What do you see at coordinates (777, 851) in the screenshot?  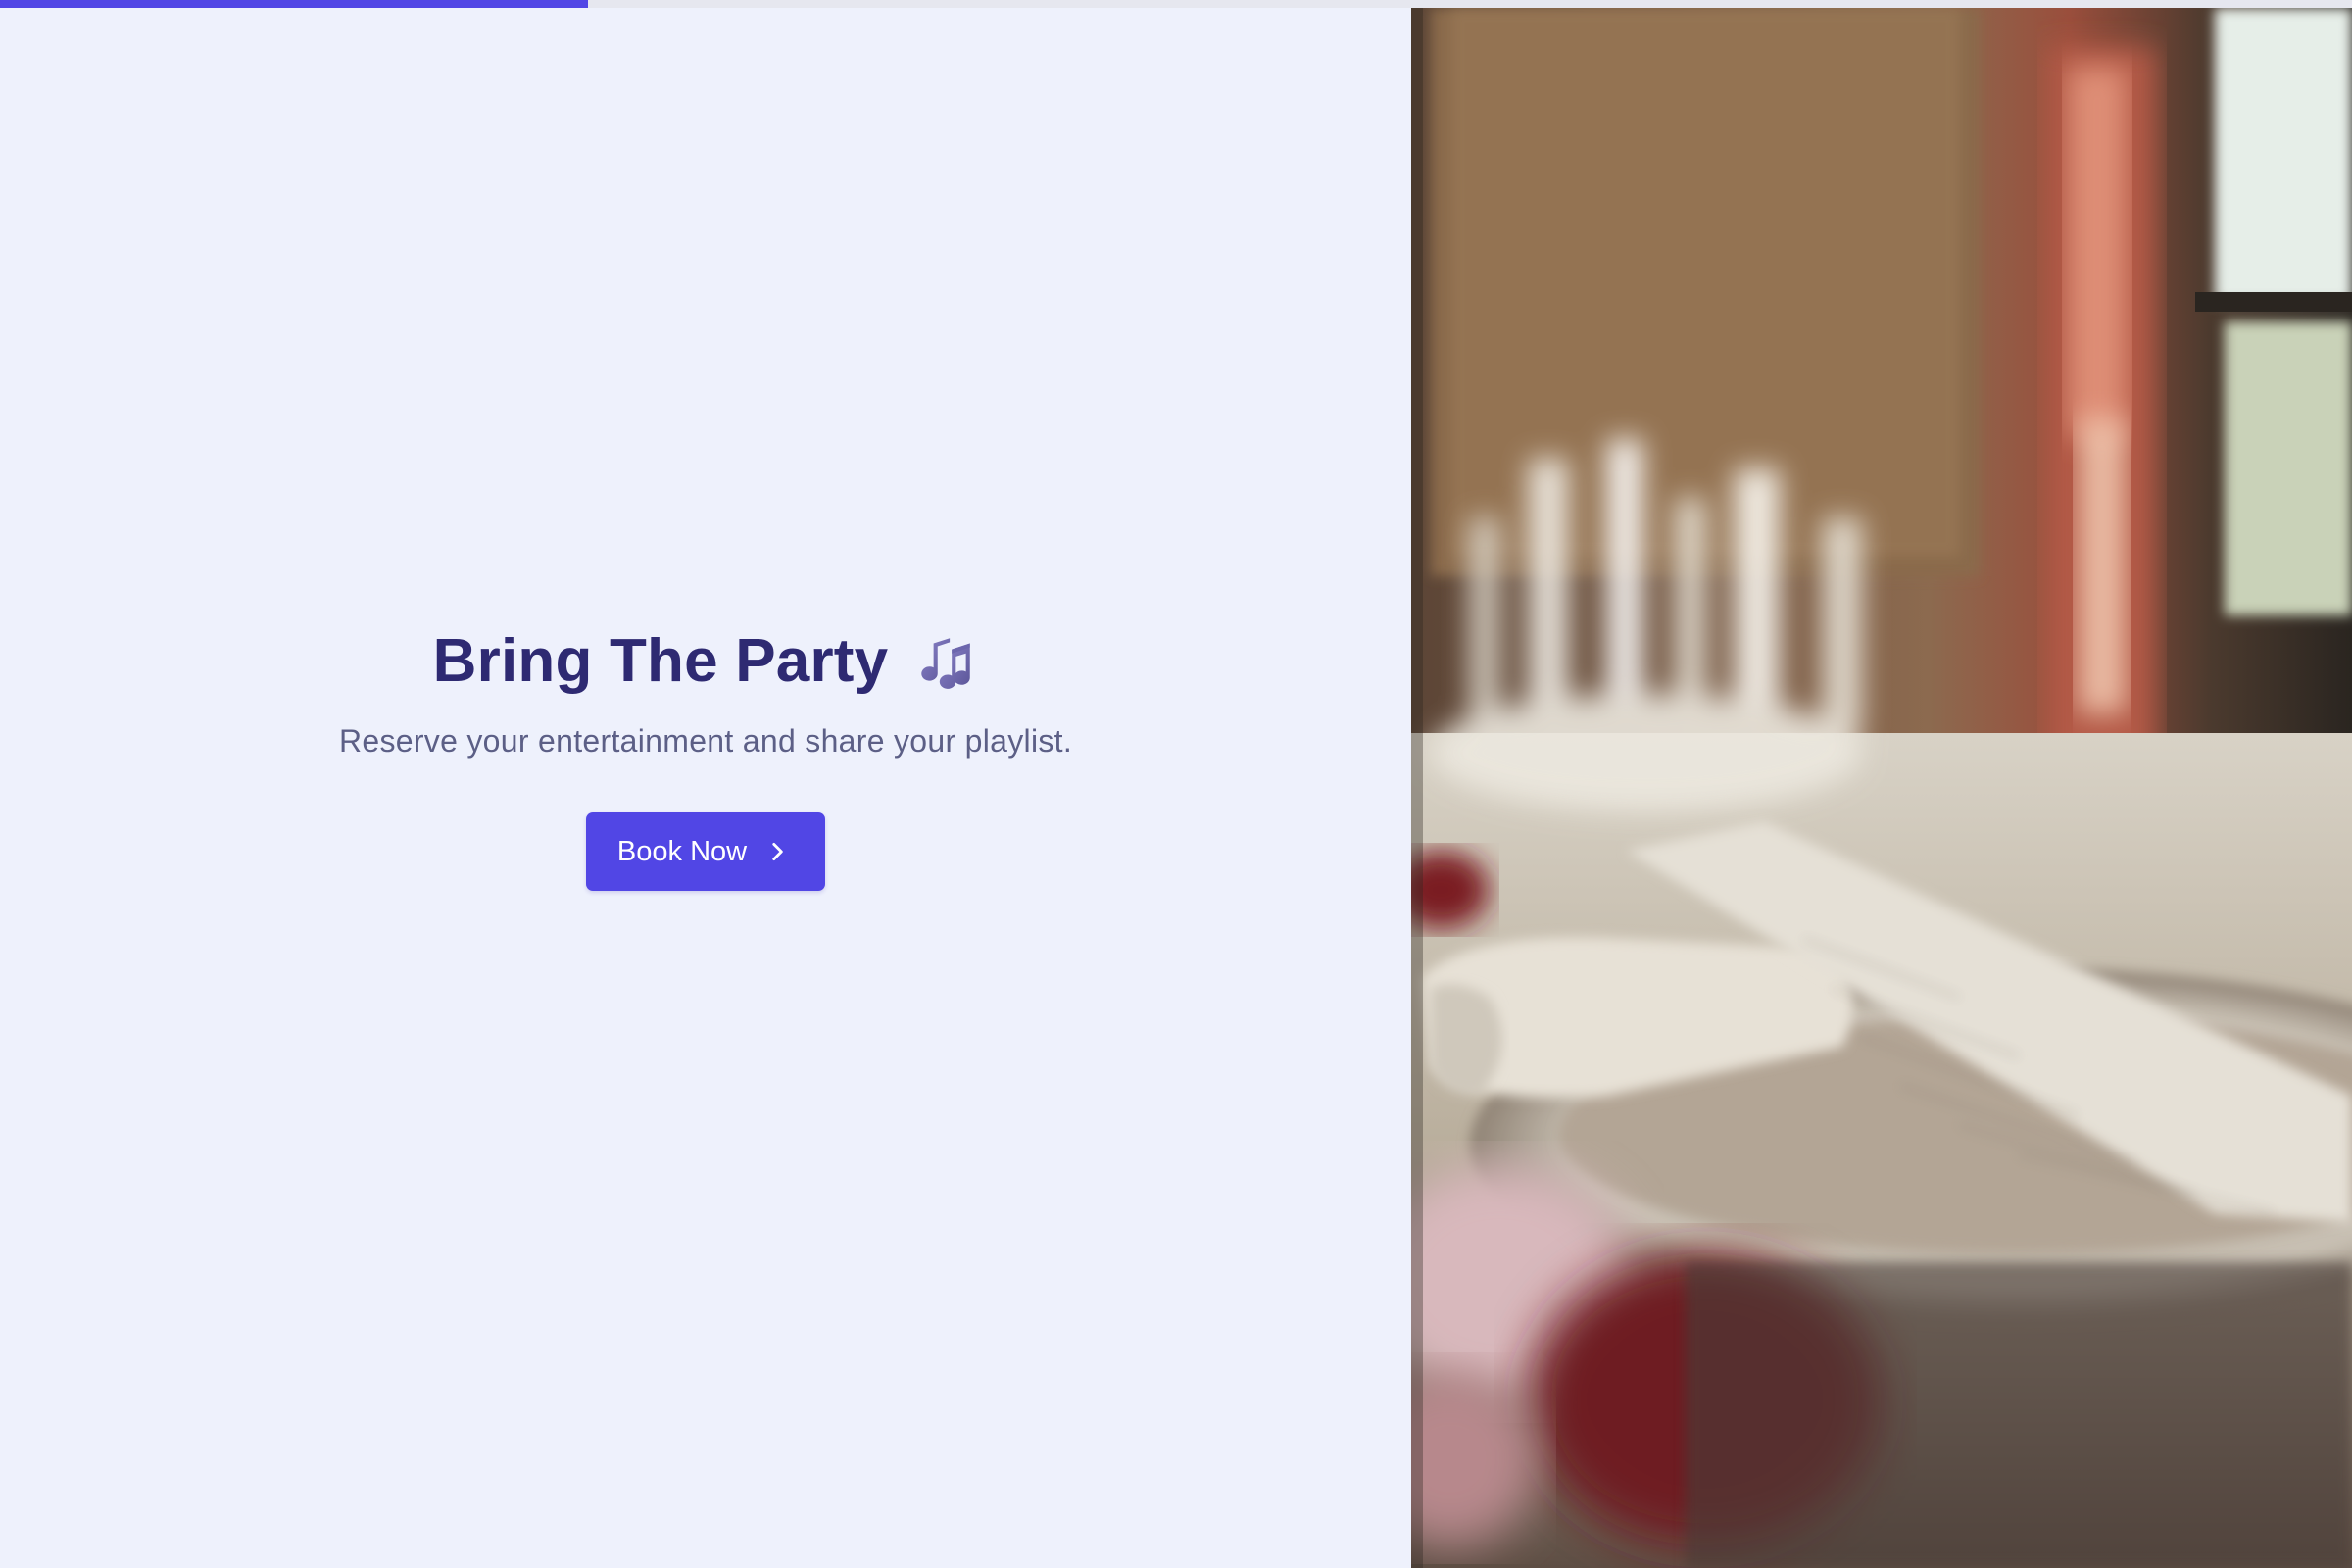 I see `chevron-right-icon` at bounding box center [777, 851].